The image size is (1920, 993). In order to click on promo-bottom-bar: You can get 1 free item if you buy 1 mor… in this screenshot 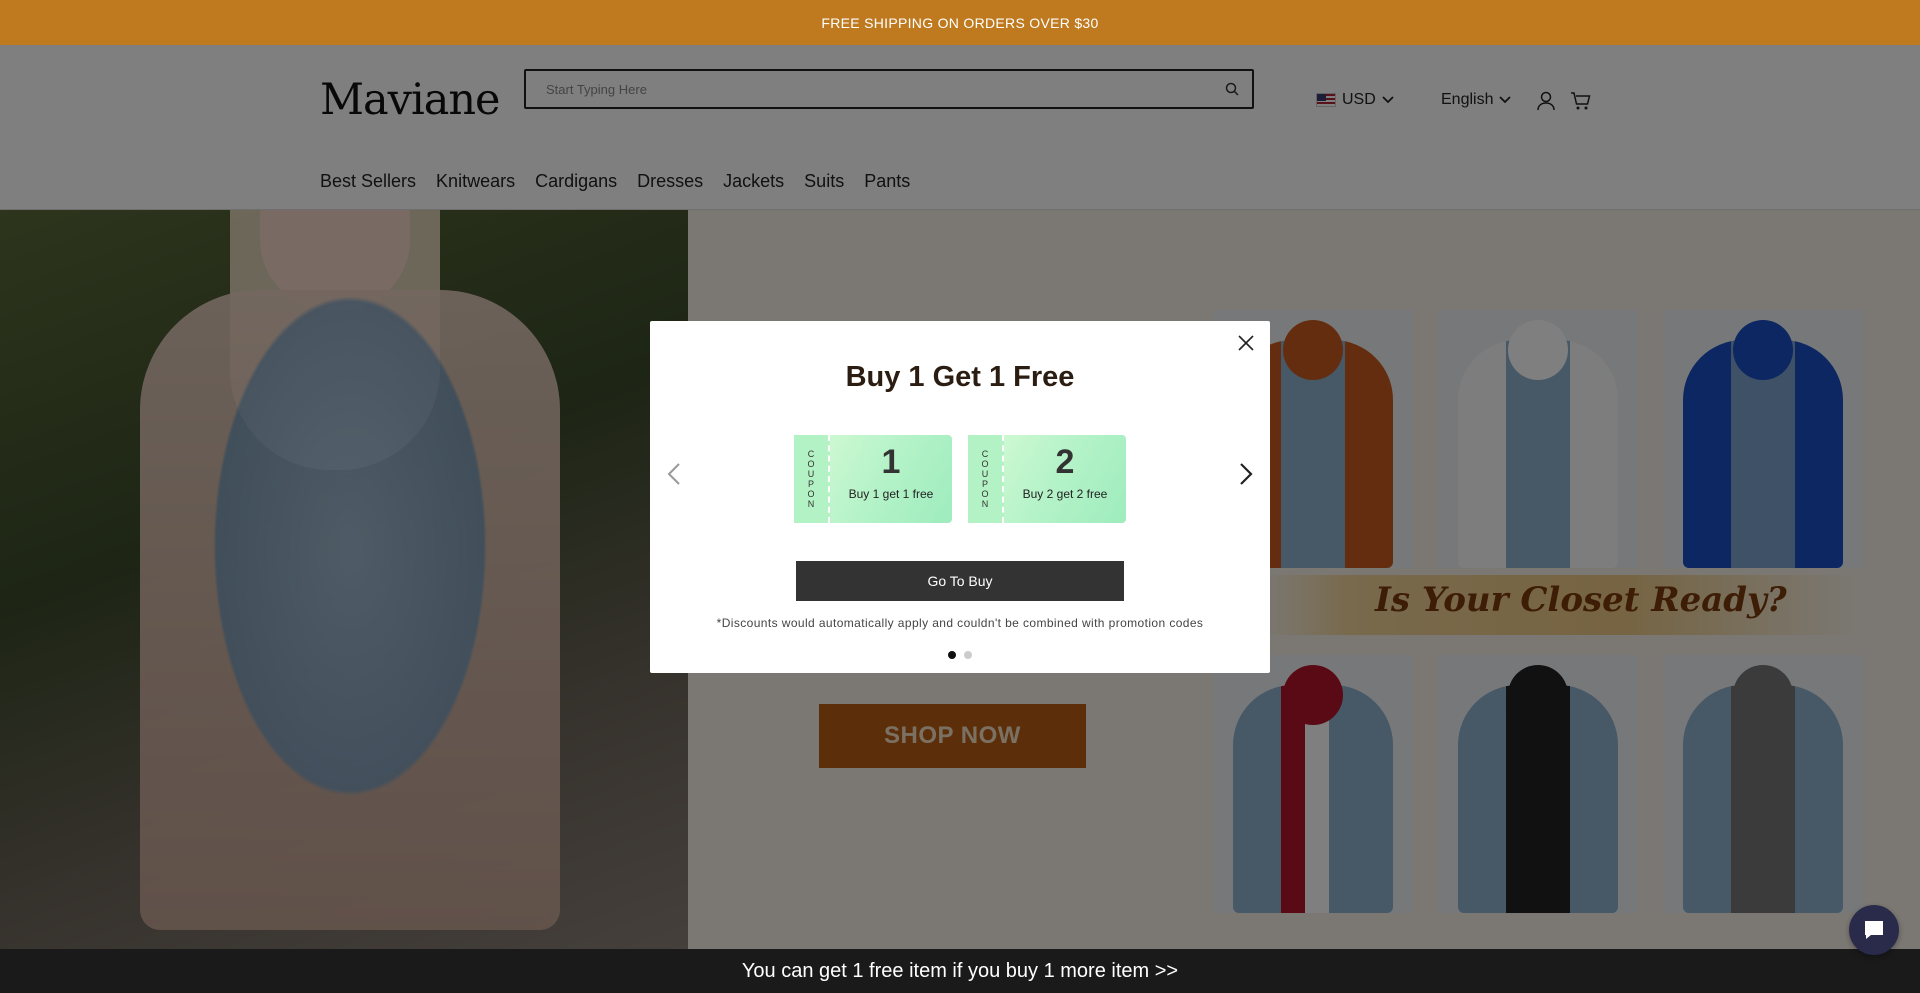, I will do `click(960, 971)`.